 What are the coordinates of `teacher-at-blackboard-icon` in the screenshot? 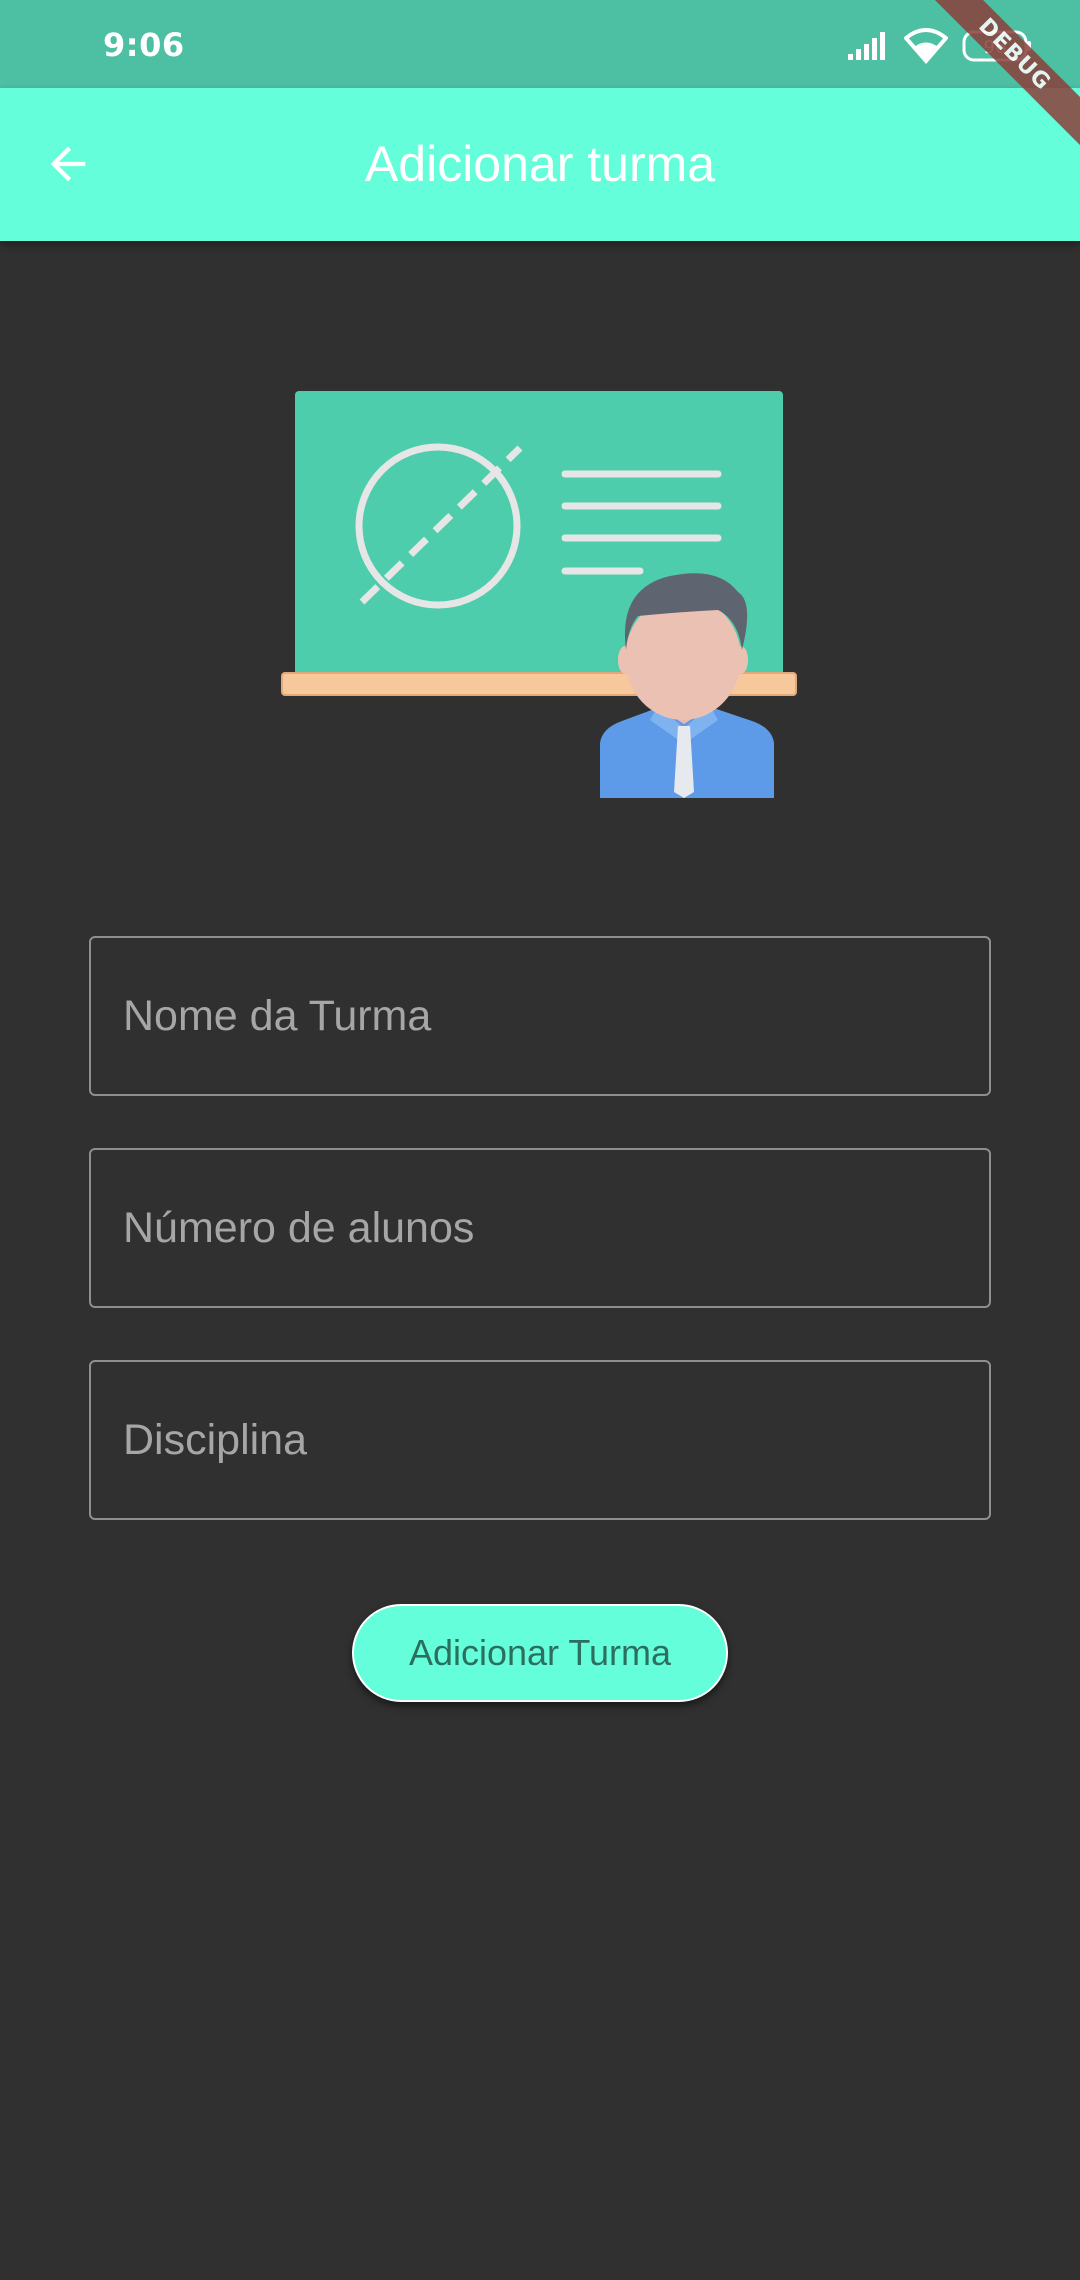 It's located at (539, 594).